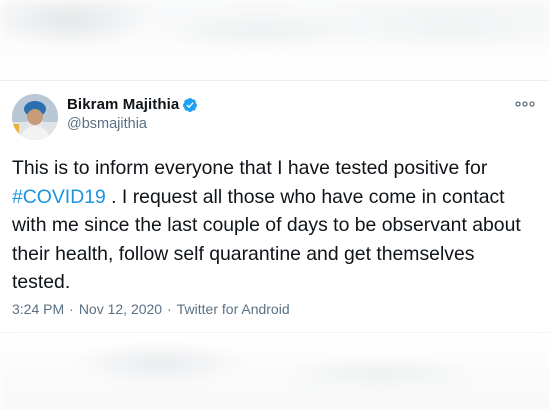 This screenshot has width=550, height=410. Describe the element at coordinates (190, 105) in the screenshot. I see `verified-badge-icon` at that location.